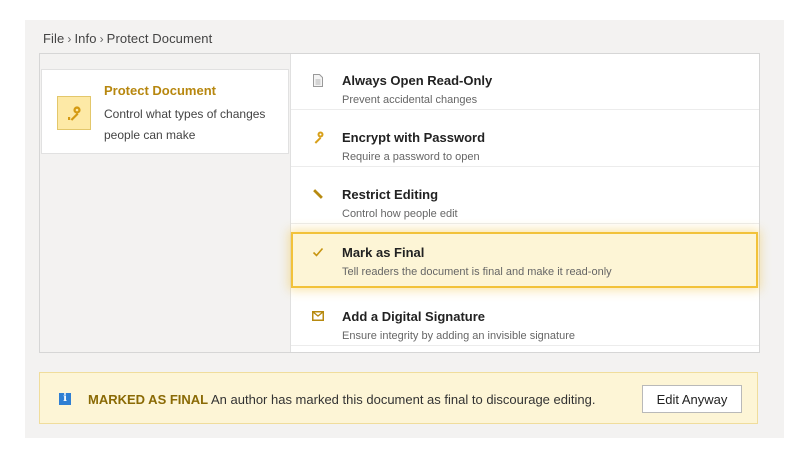 This screenshot has height=459, width=809. I want to click on option-title: Mark as Final, so click(383, 252).